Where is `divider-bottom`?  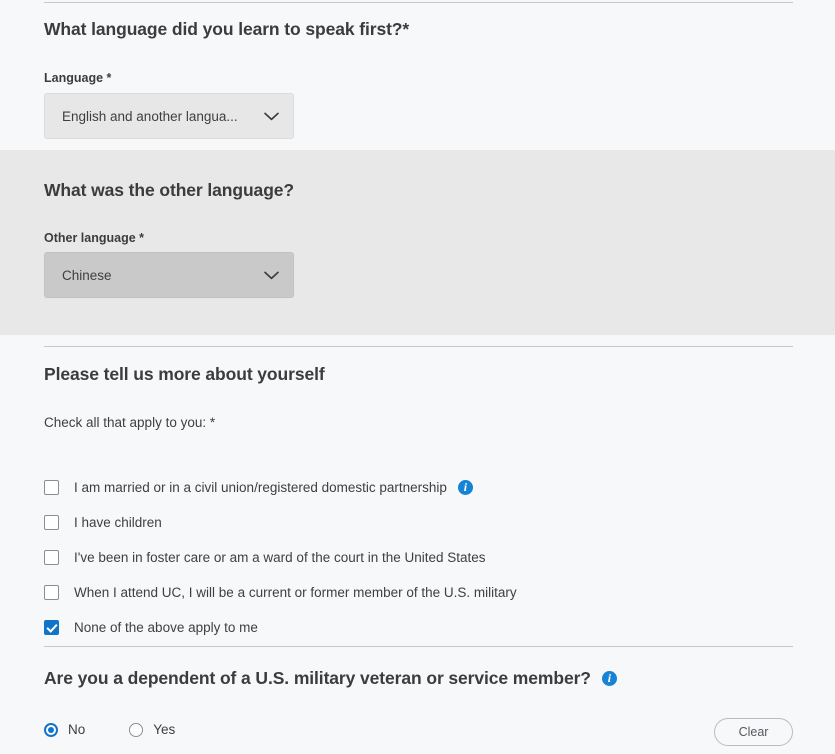 divider-bottom is located at coordinates (418, 646).